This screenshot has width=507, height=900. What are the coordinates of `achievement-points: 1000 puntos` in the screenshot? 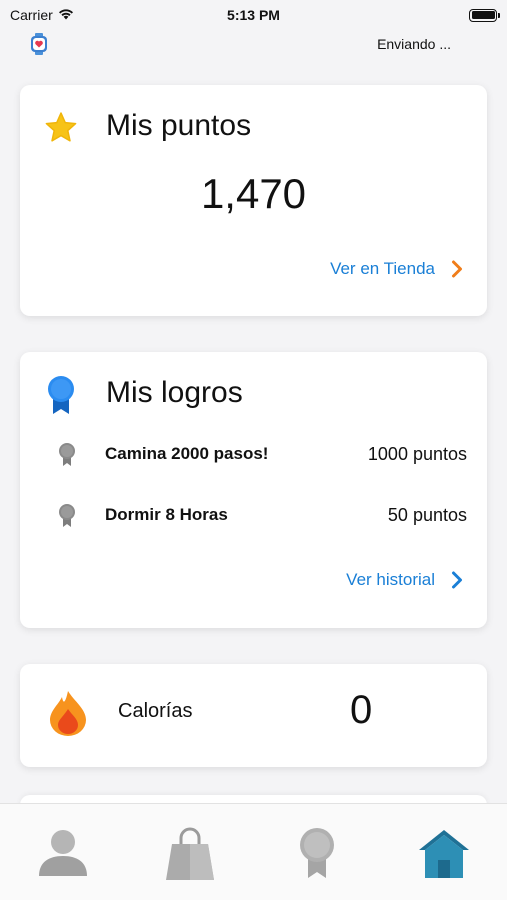 It's located at (417, 453).